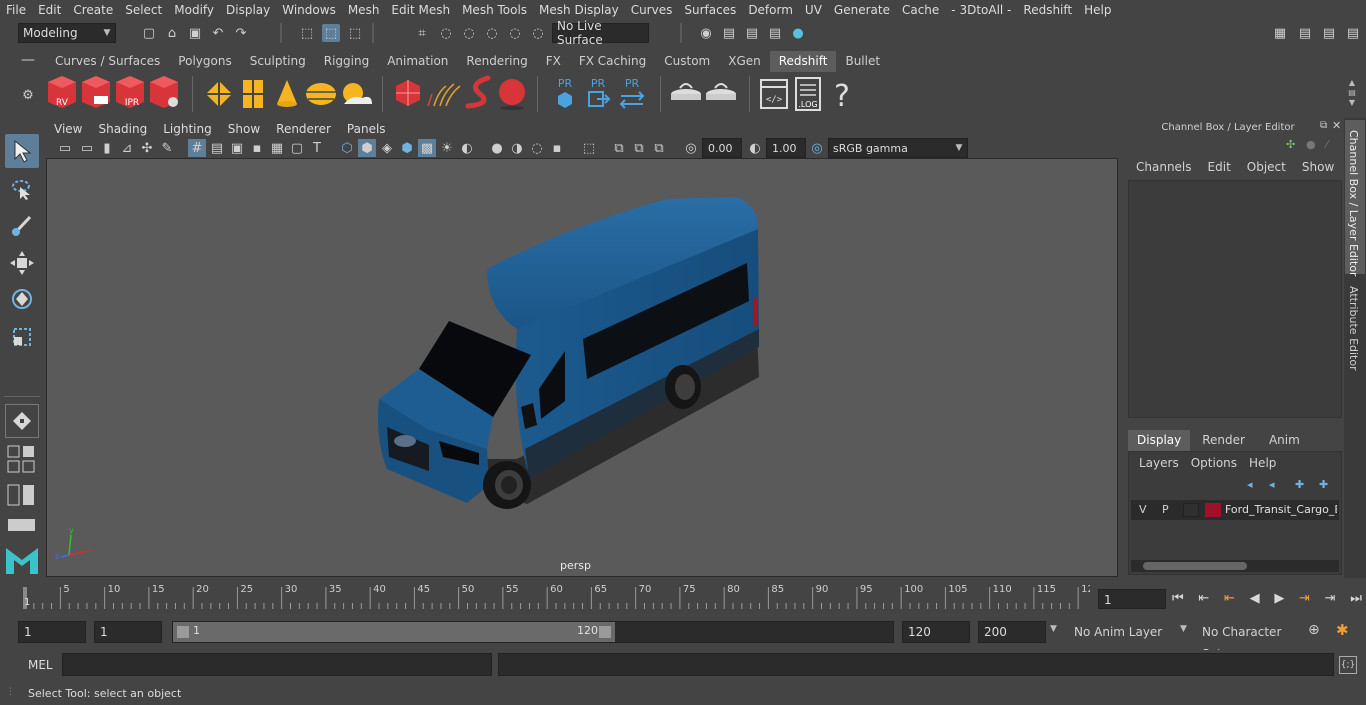 The image size is (1366, 705). I want to click on scale-tool-icon, so click(22, 337).